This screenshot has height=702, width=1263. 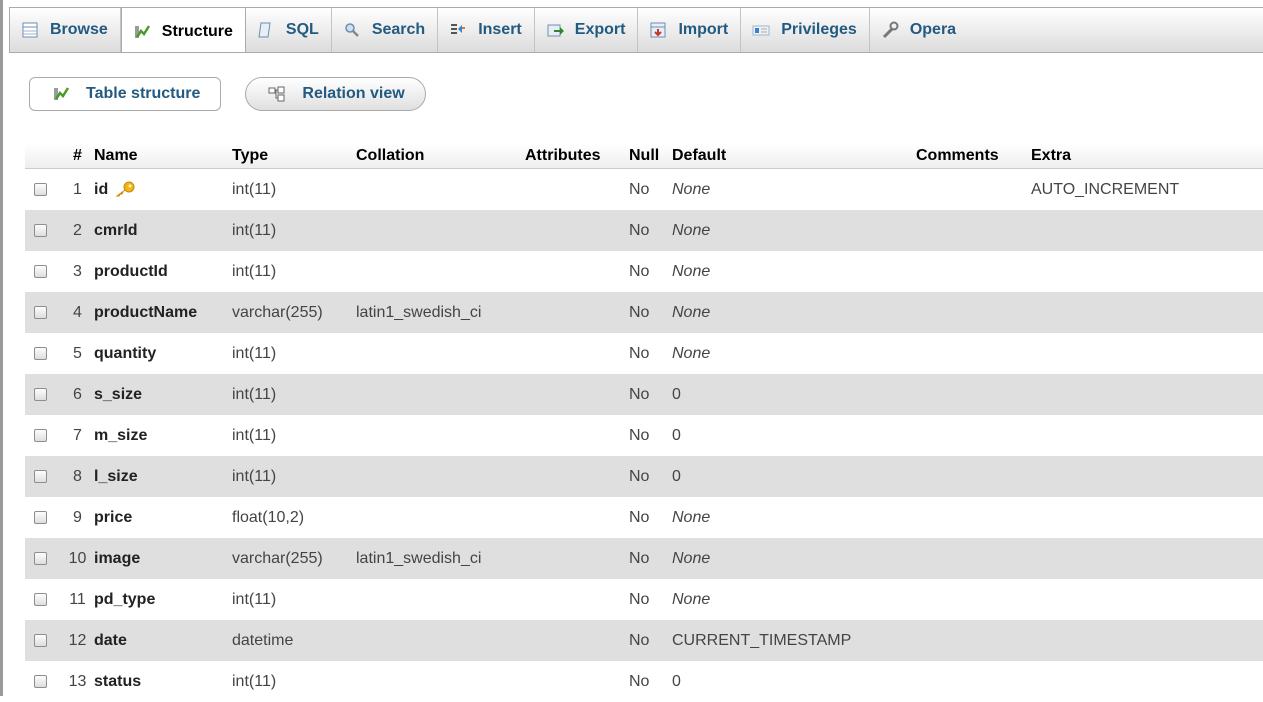 What do you see at coordinates (30, 30) in the screenshot?
I see `browse-icon` at bounding box center [30, 30].